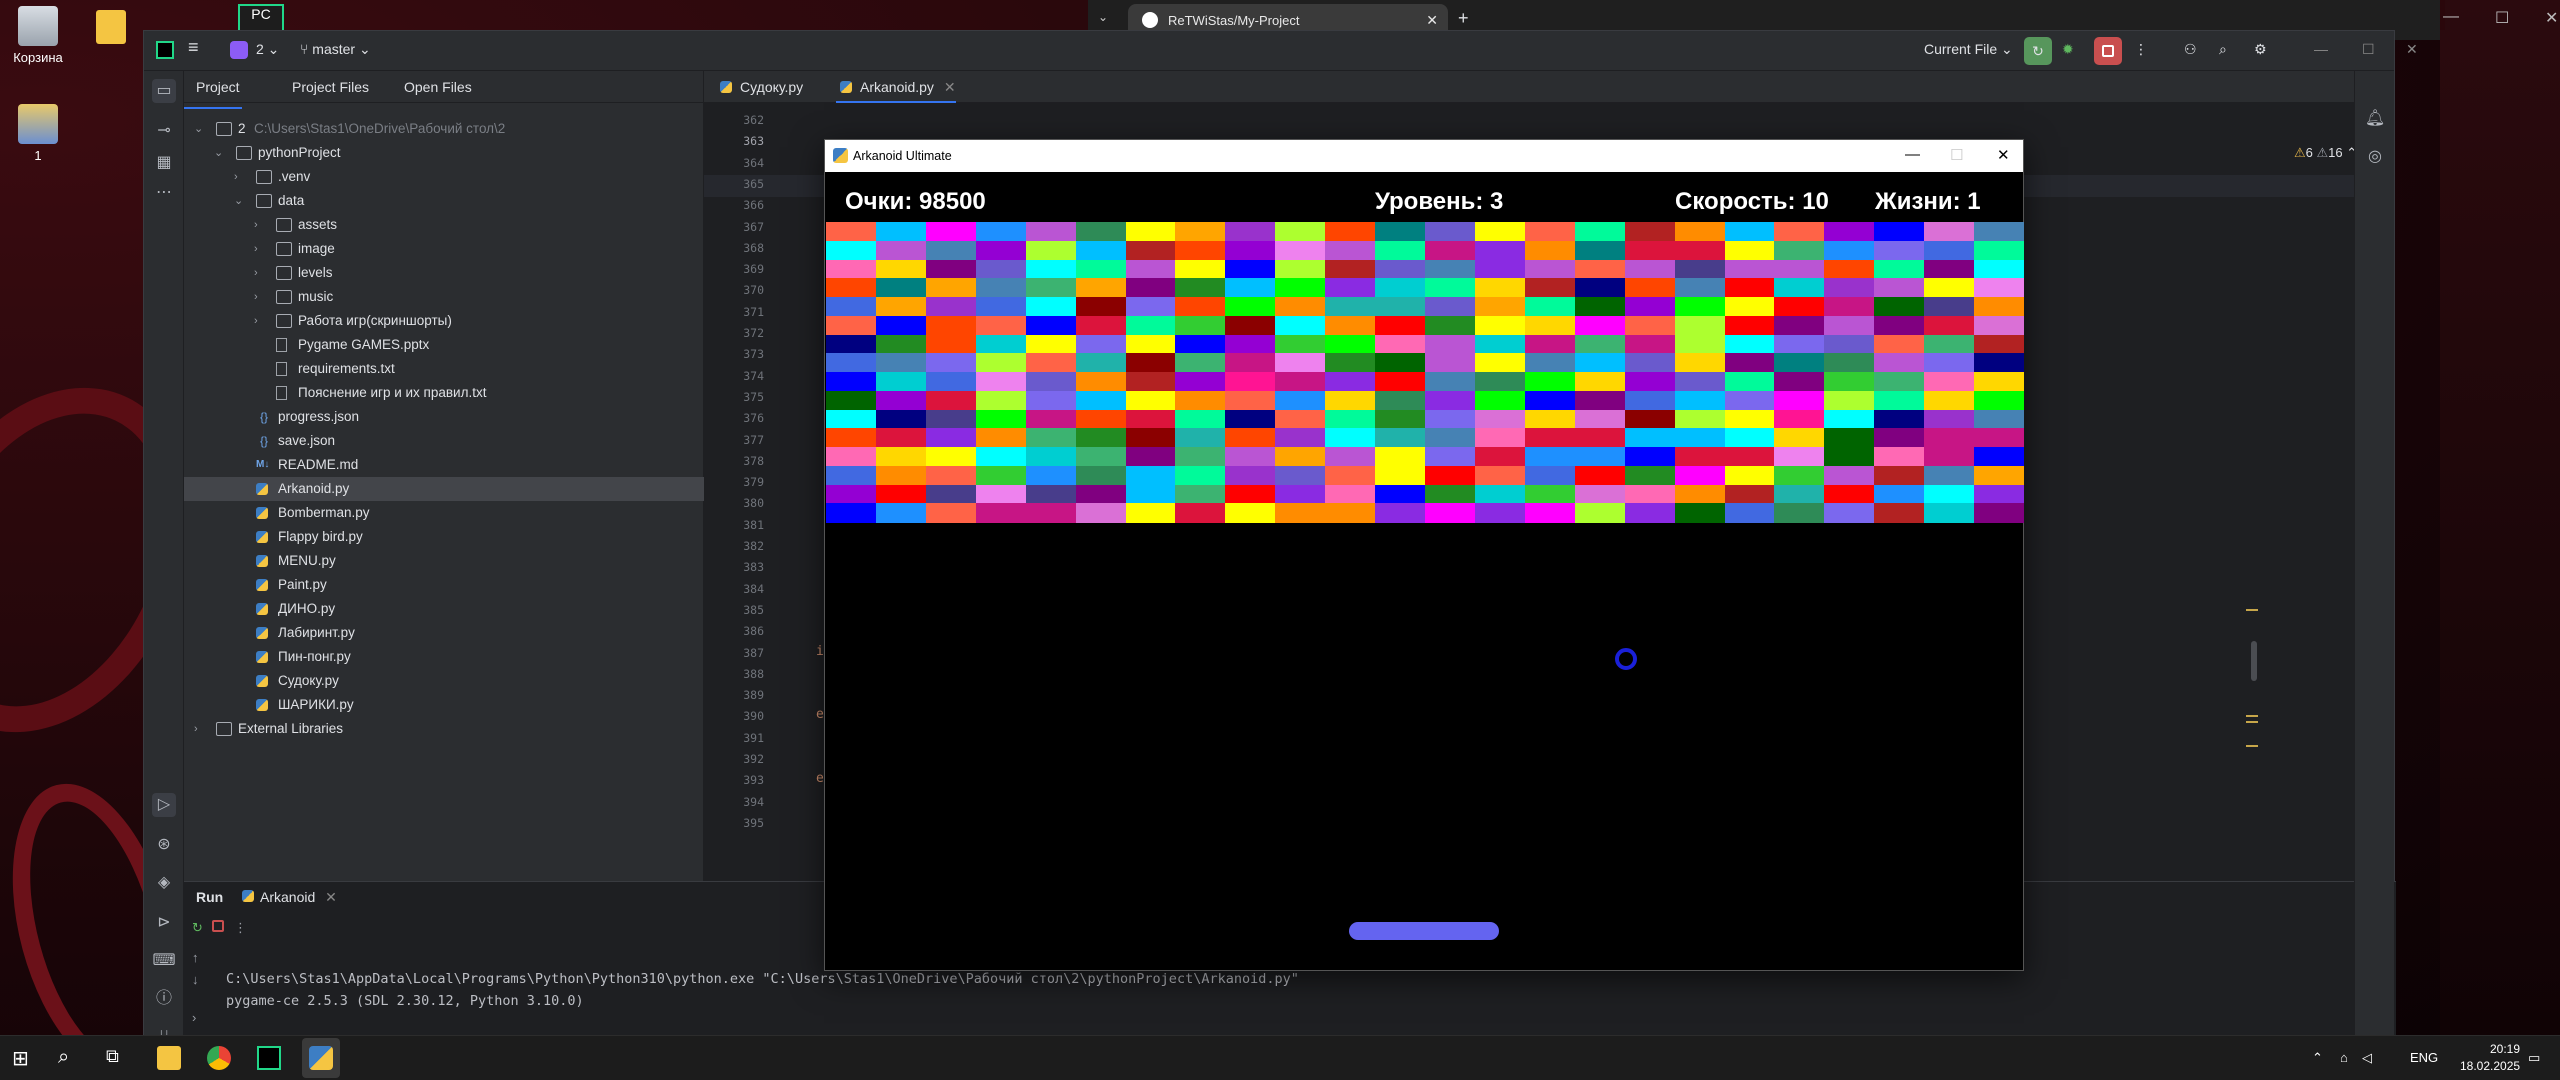 This screenshot has height=1080, width=2560. Describe the element at coordinates (2344, 1057) in the screenshot. I see `network-icon: ⌂` at that location.